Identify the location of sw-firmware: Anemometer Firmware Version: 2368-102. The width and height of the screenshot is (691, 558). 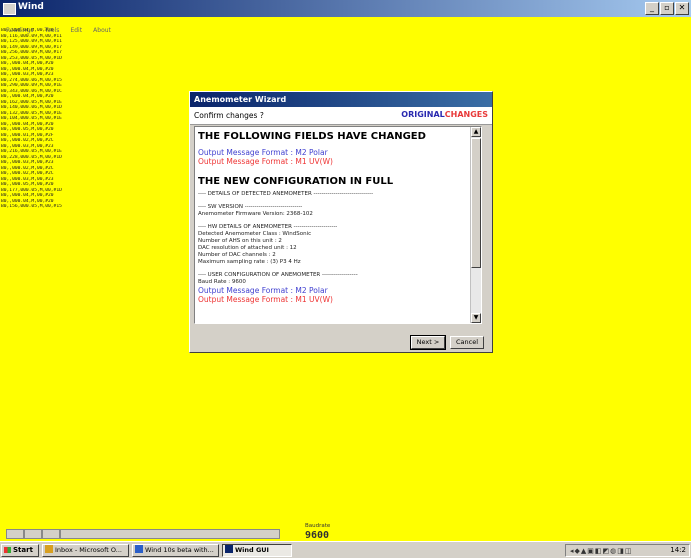
(255, 214).